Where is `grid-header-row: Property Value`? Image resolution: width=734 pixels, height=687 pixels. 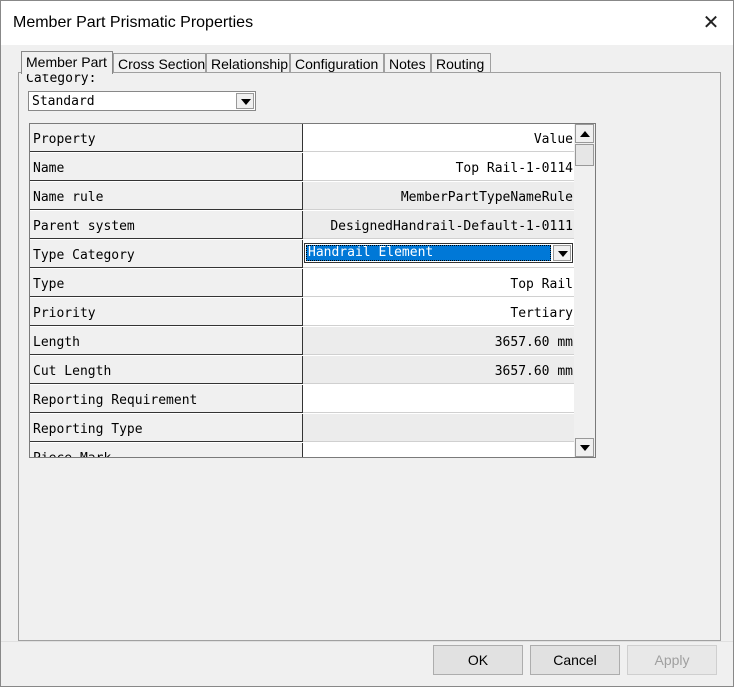 grid-header-row: Property Value is located at coordinates (302, 138).